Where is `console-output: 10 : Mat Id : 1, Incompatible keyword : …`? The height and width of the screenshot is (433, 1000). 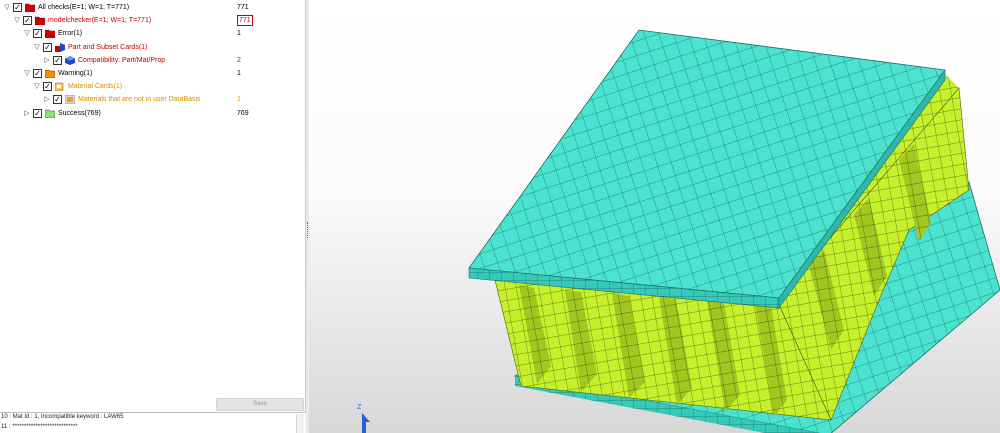
console-output: 10 : Mat Id : 1, Incompatible keyword : … is located at coordinates (153, 422).